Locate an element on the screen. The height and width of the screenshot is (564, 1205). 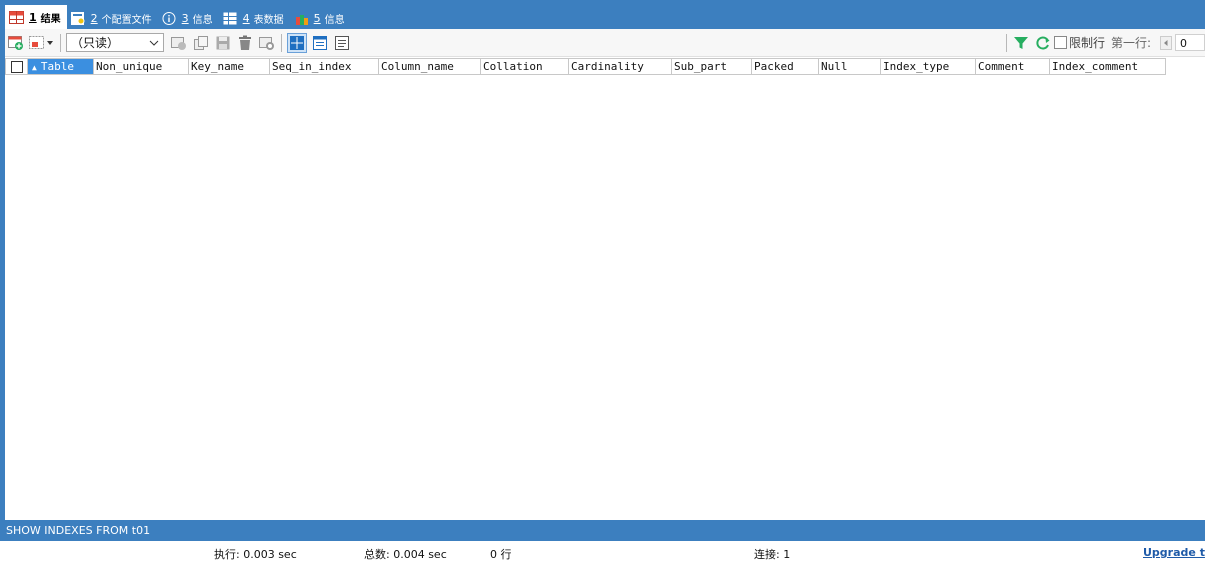
readonly-select: （只读） is located at coordinates (115, 42).